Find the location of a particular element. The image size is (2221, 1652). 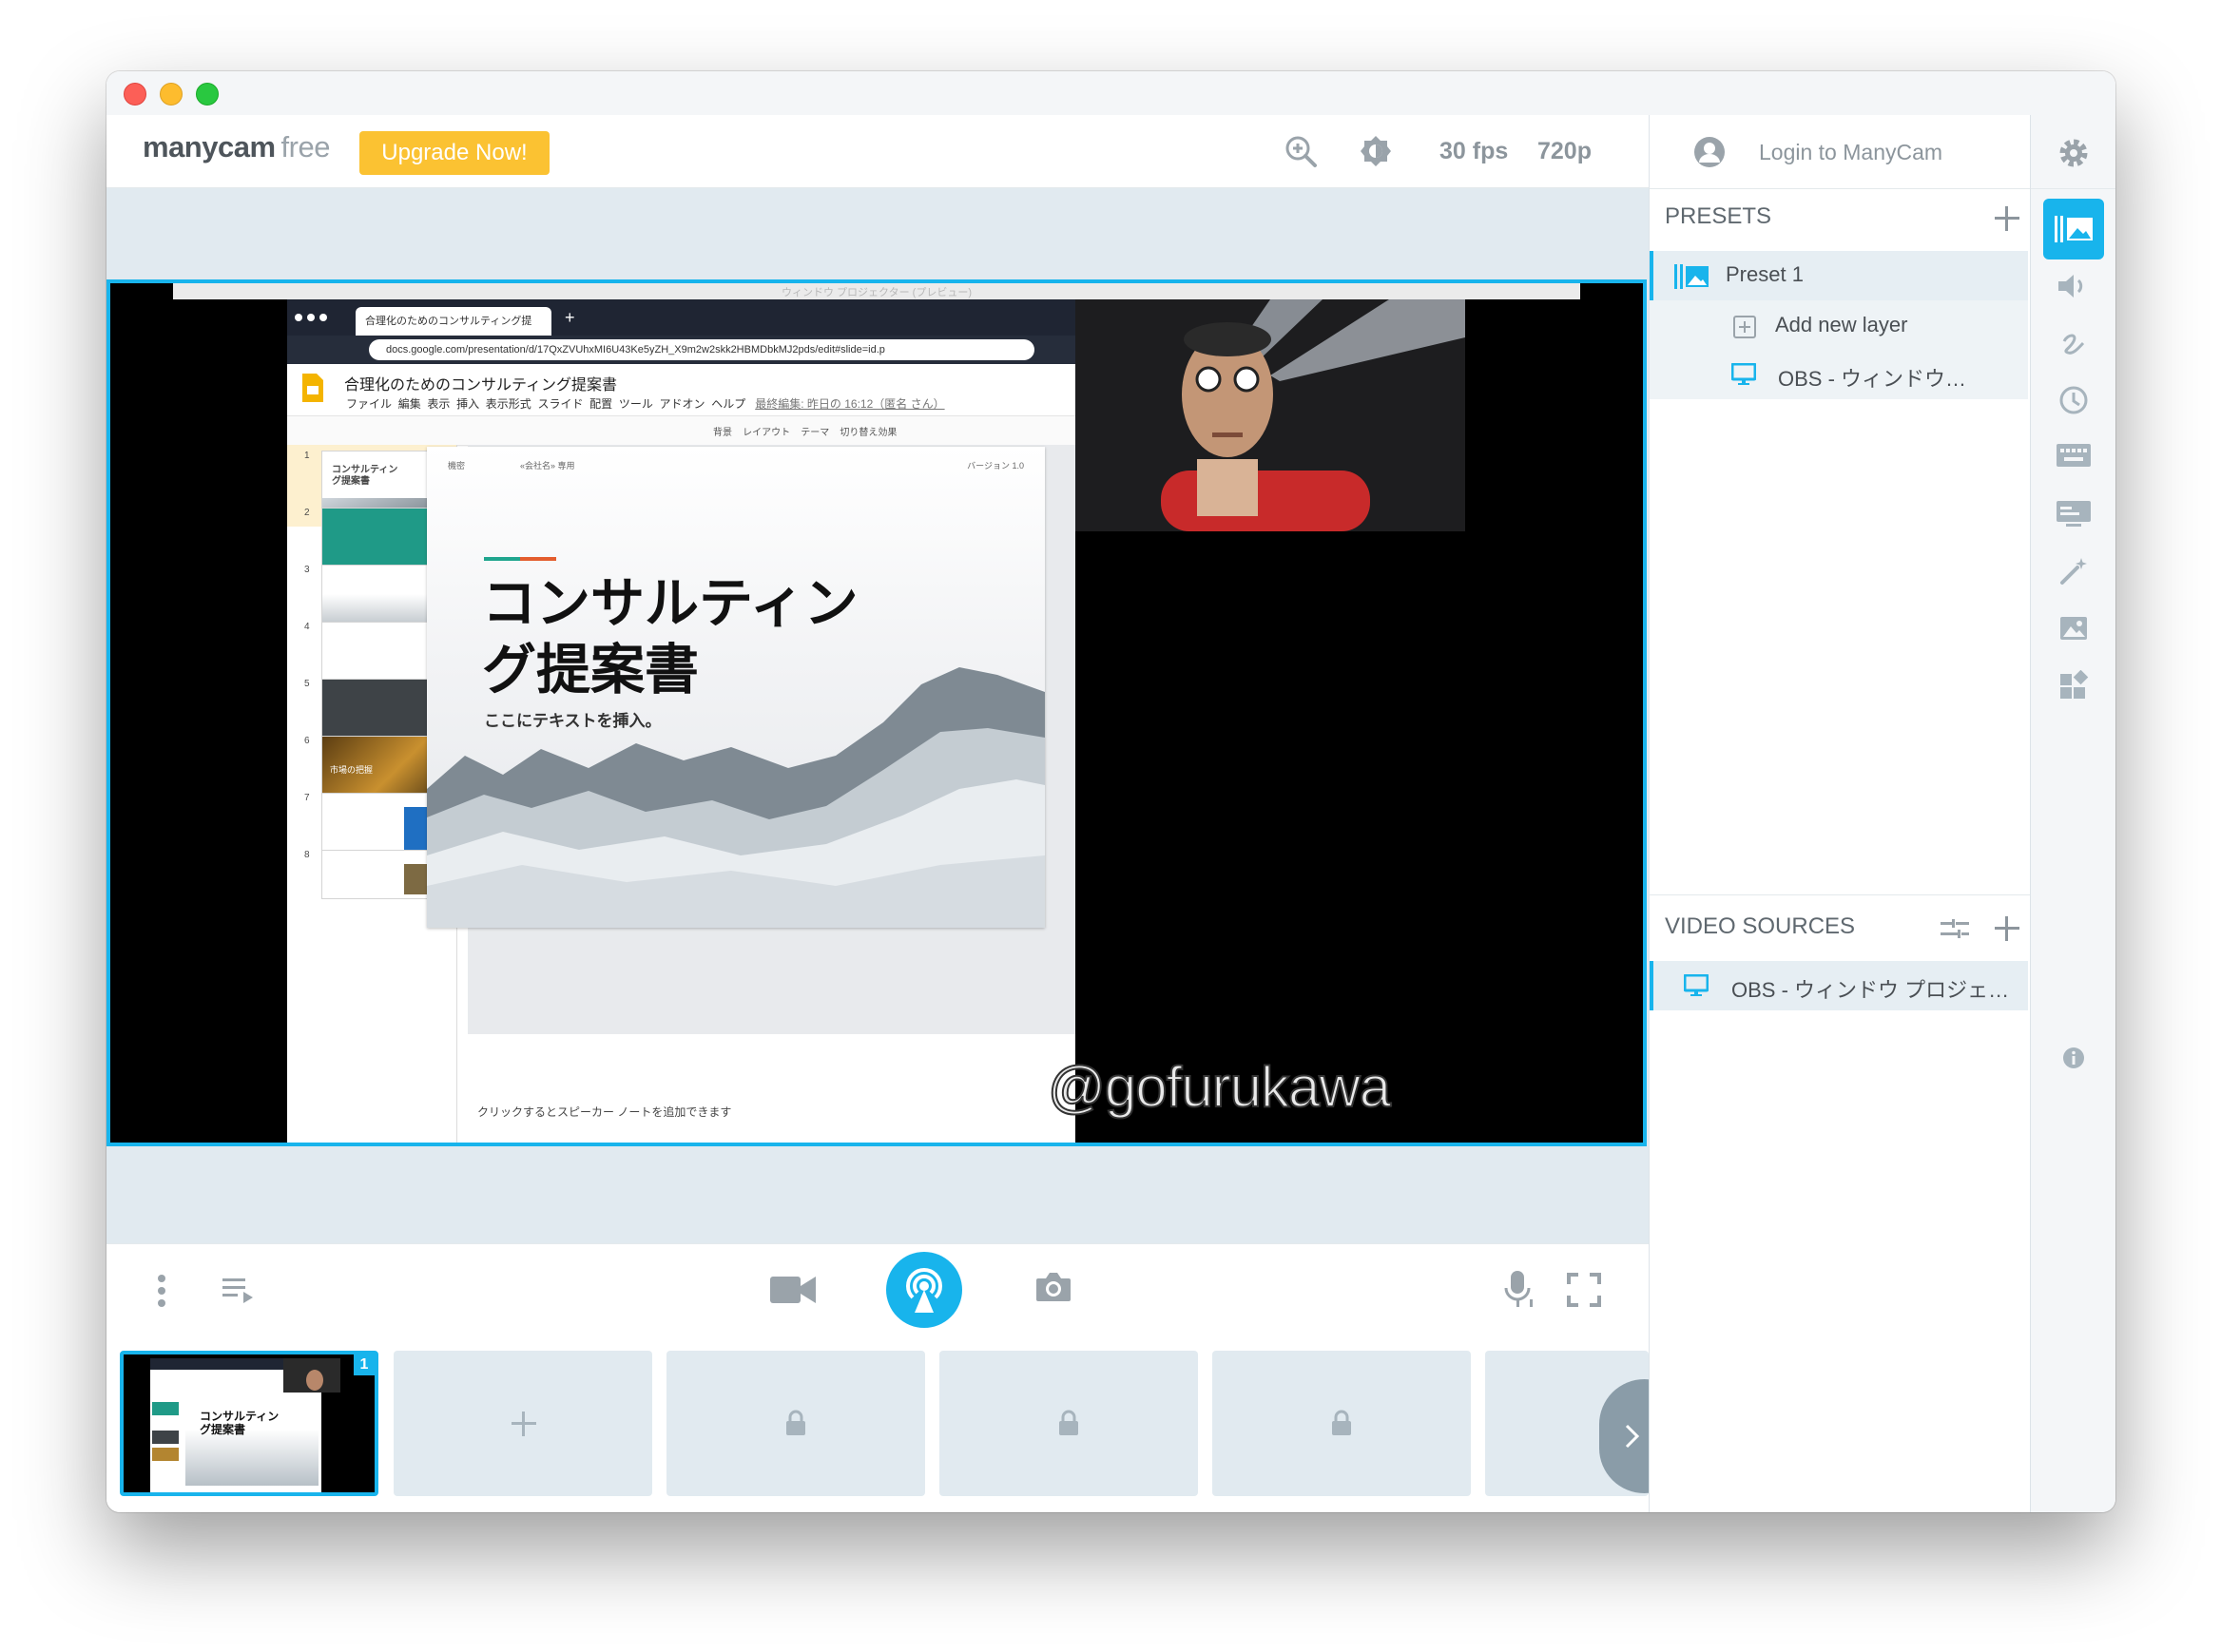

preset-item: Preset 1 is located at coordinates (1839, 275).